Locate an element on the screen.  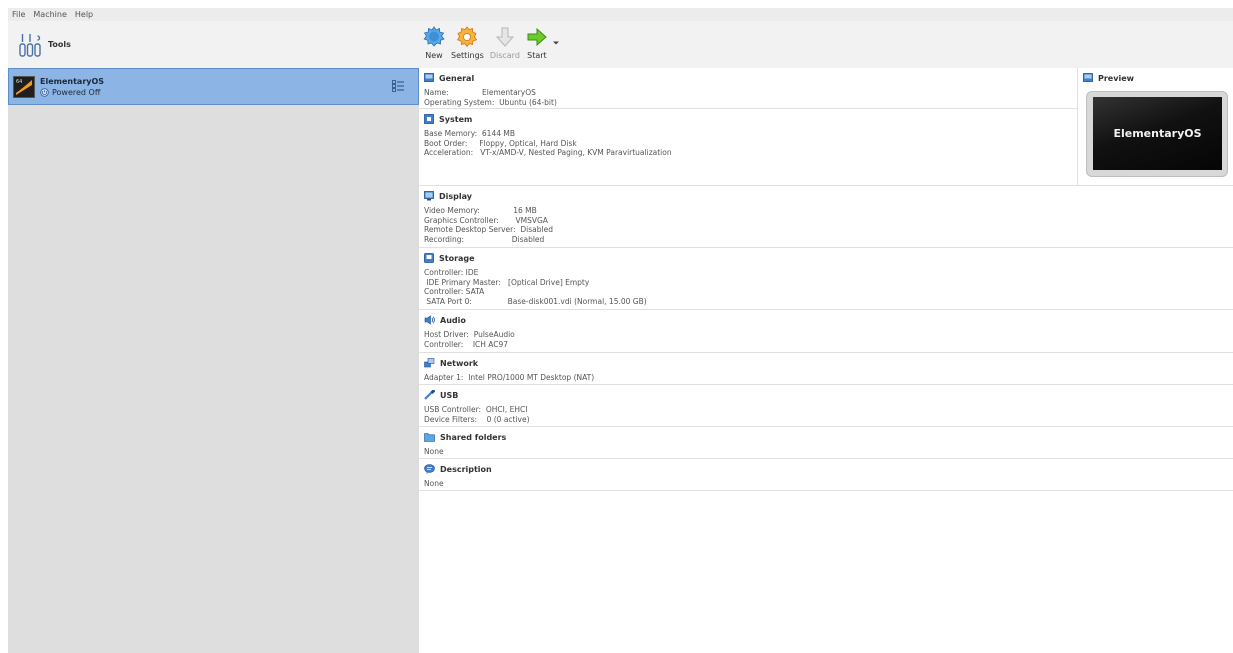
network-icon is located at coordinates (429, 363).